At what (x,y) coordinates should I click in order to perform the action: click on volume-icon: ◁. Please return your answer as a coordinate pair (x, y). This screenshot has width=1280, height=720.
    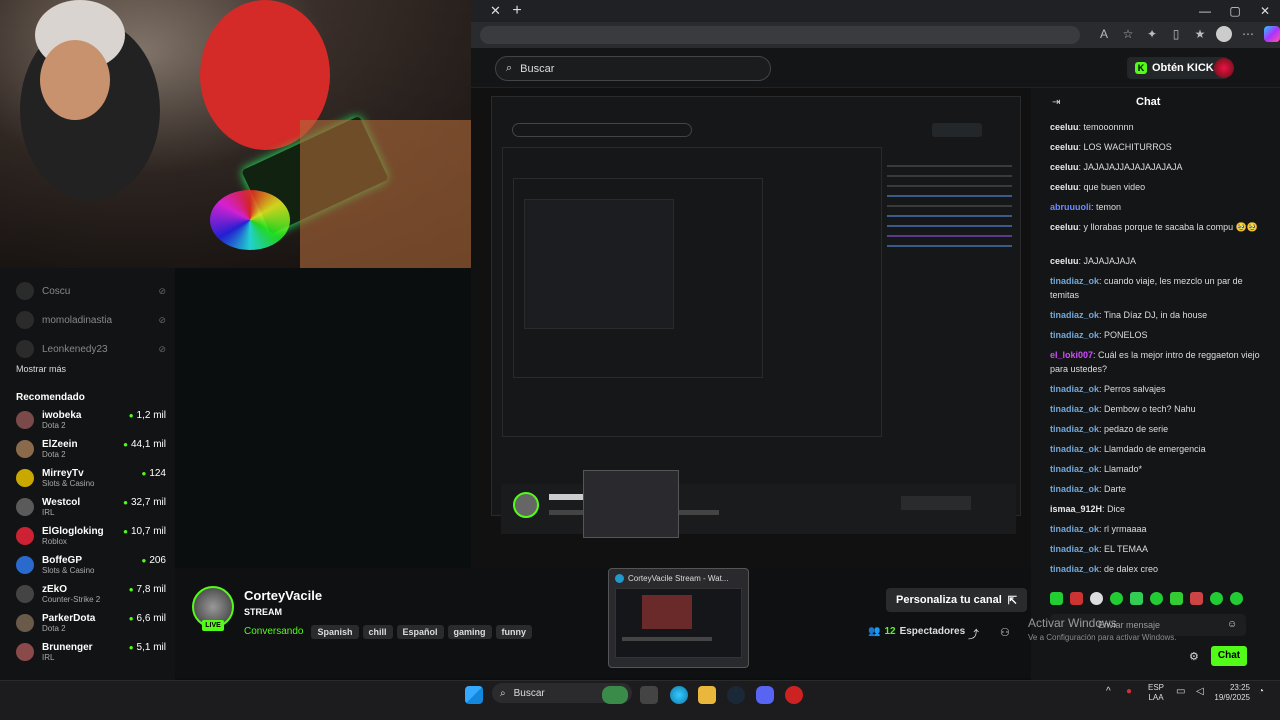
    Looking at the image, I should click on (1200, 691).